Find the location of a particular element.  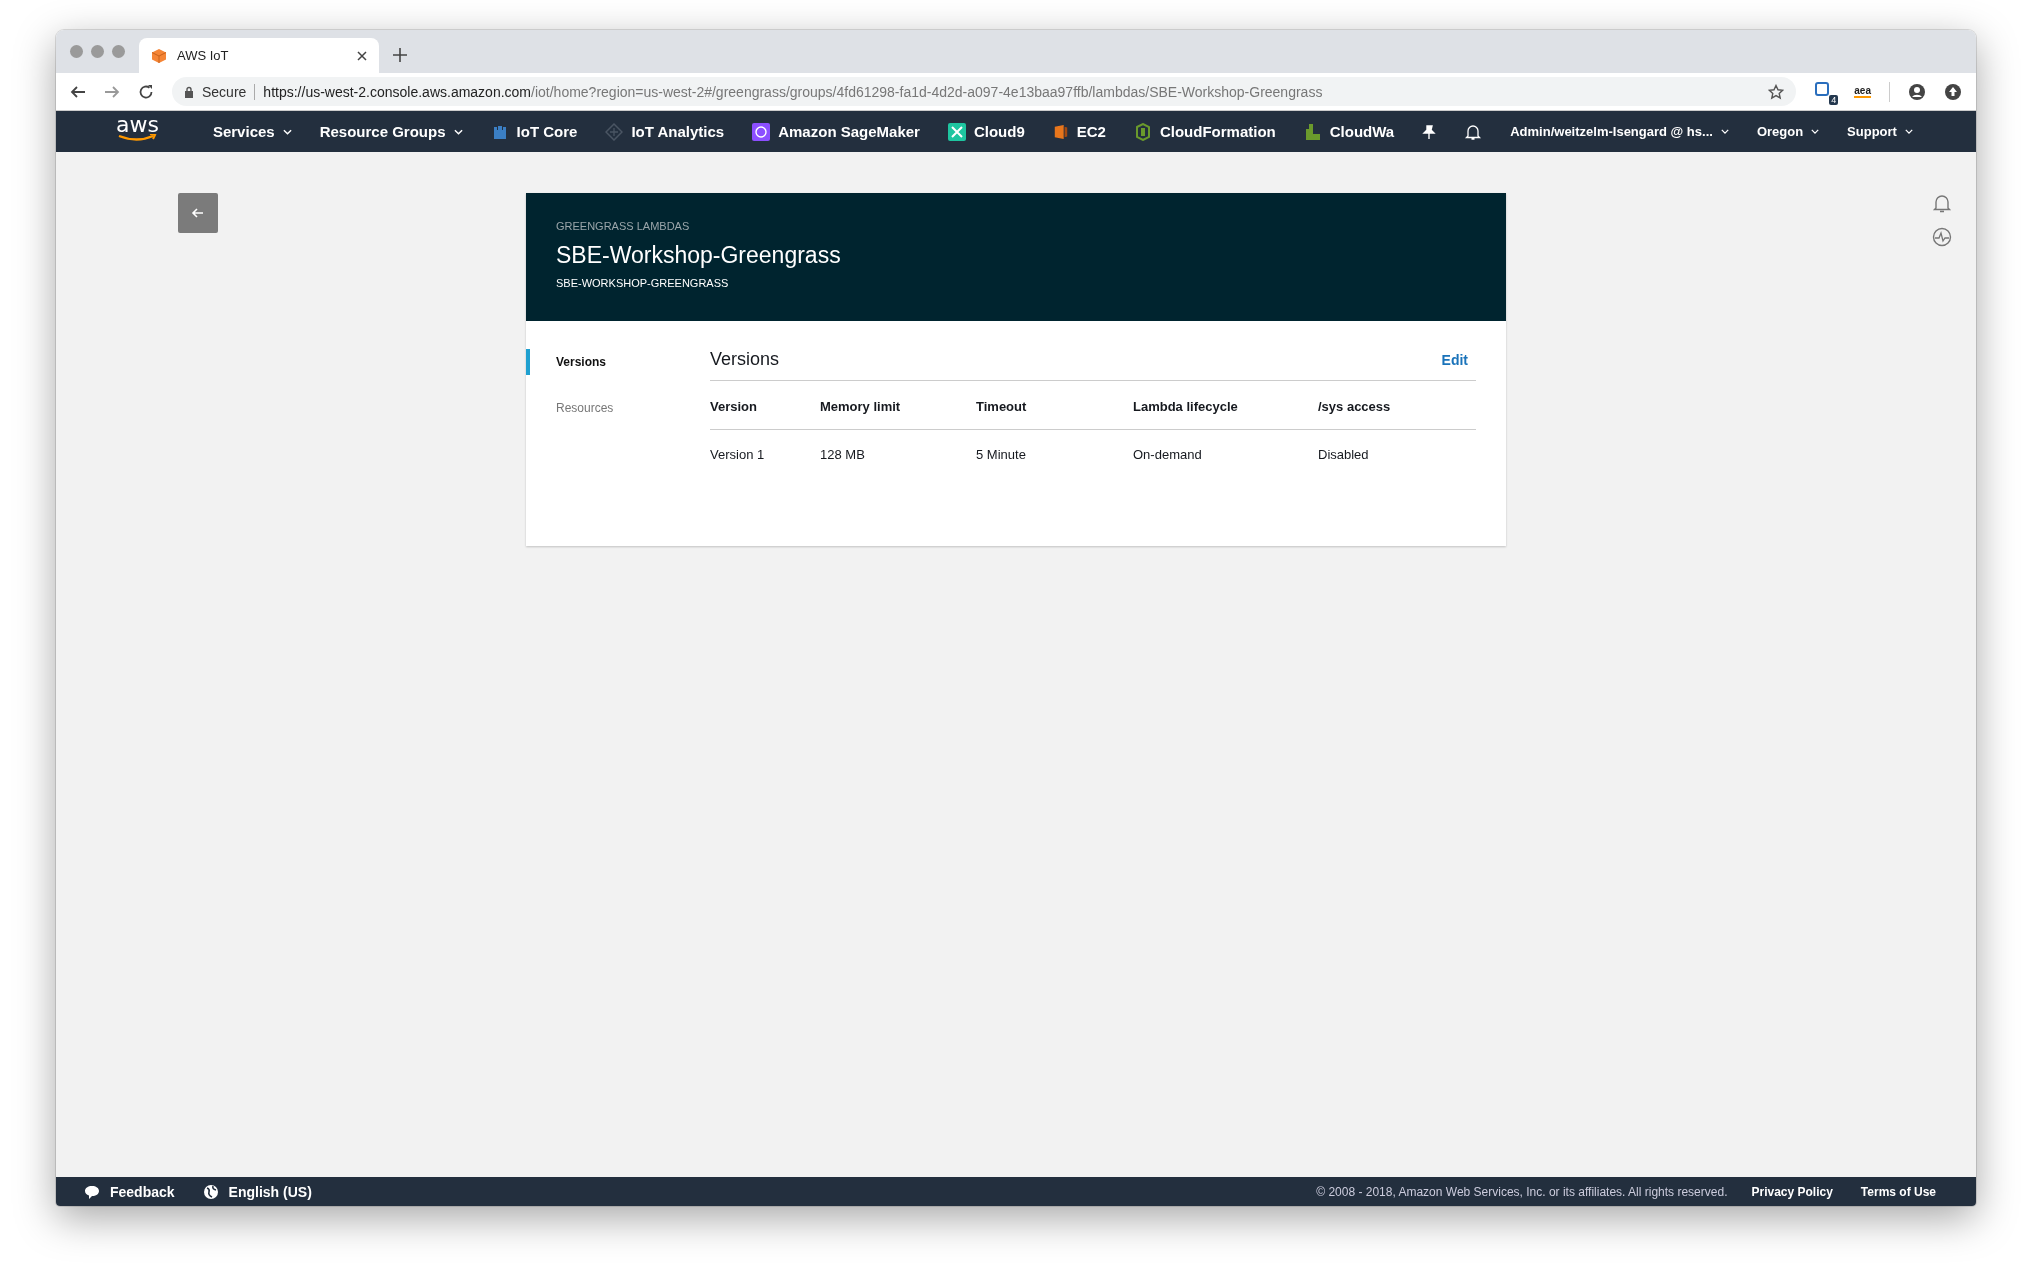

nav-menu: Services is located at coordinates (252, 131).